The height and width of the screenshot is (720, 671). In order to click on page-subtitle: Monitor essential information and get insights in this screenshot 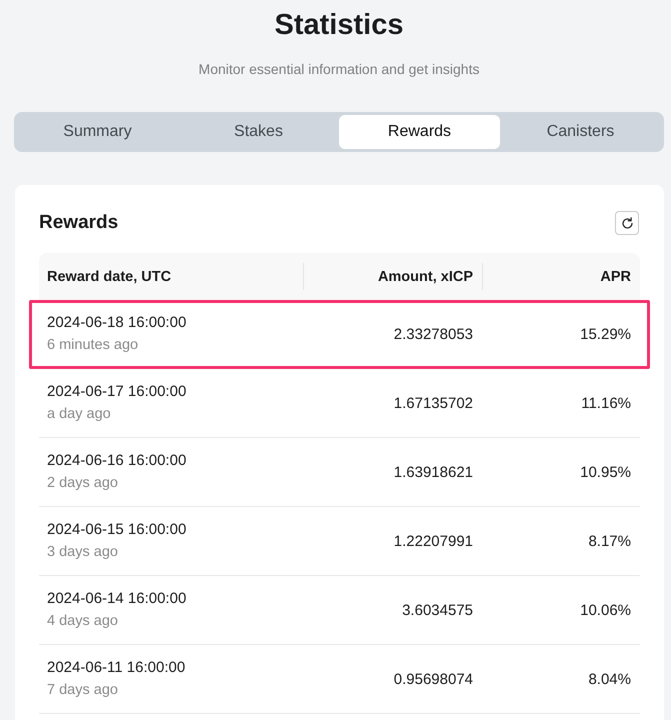, I will do `click(339, 69)`.